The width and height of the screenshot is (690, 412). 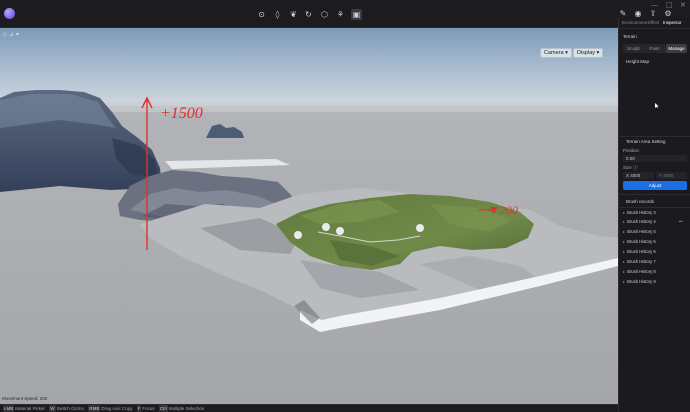 I want to click on more-icon: •••, so click(x=681, y=221).